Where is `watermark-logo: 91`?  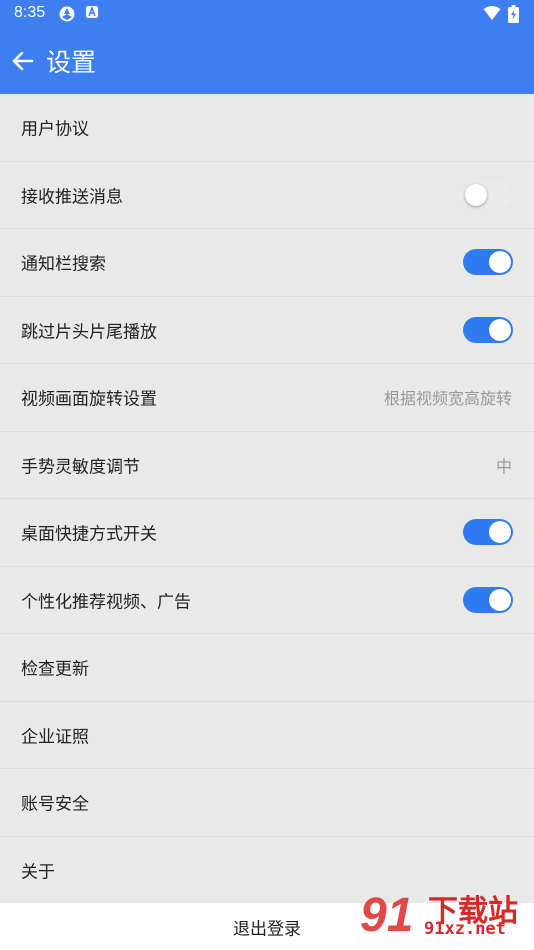 watermark-logo: 91 is located at coordinates (387, 915).